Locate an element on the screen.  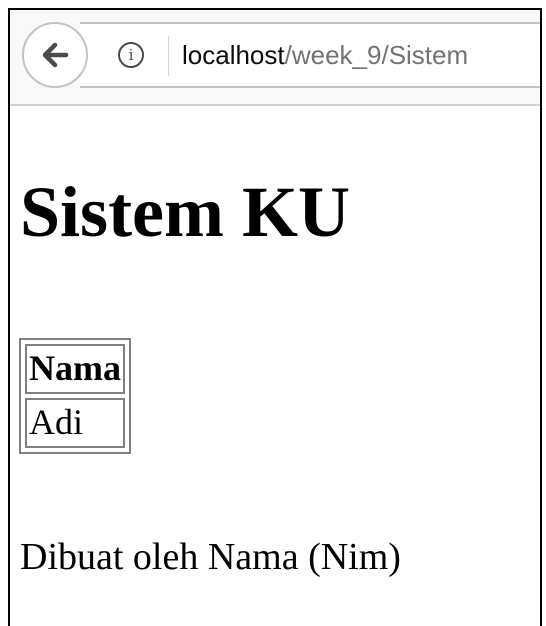
url-text: localhost/week_9/Sistem is located at coordinates (325, 55).